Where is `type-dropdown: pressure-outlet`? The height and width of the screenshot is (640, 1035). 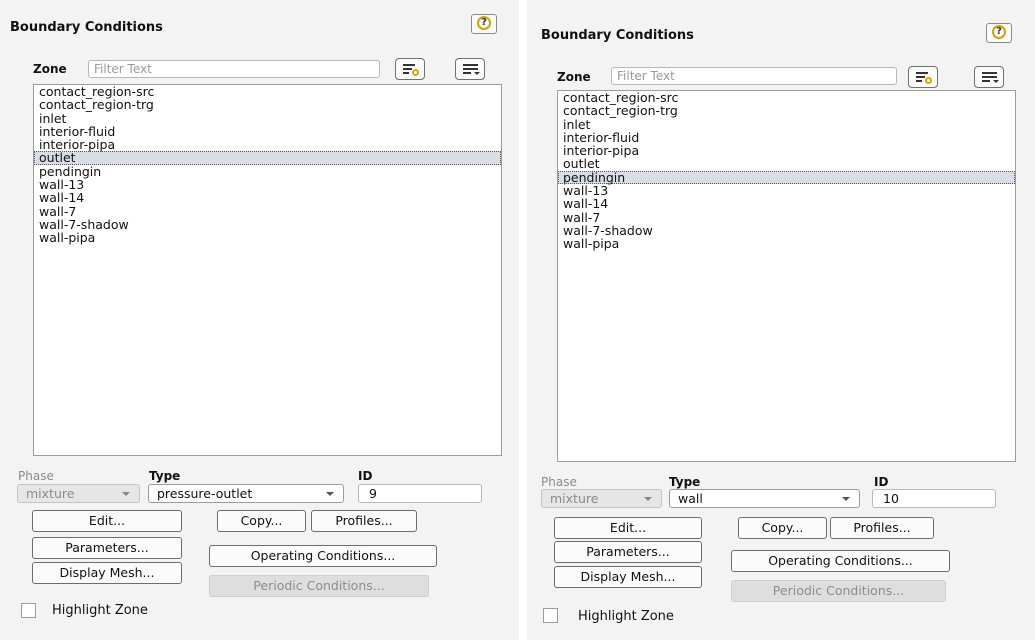
type-dropdown: pressure-outlet is located at coordinates (246, 493).